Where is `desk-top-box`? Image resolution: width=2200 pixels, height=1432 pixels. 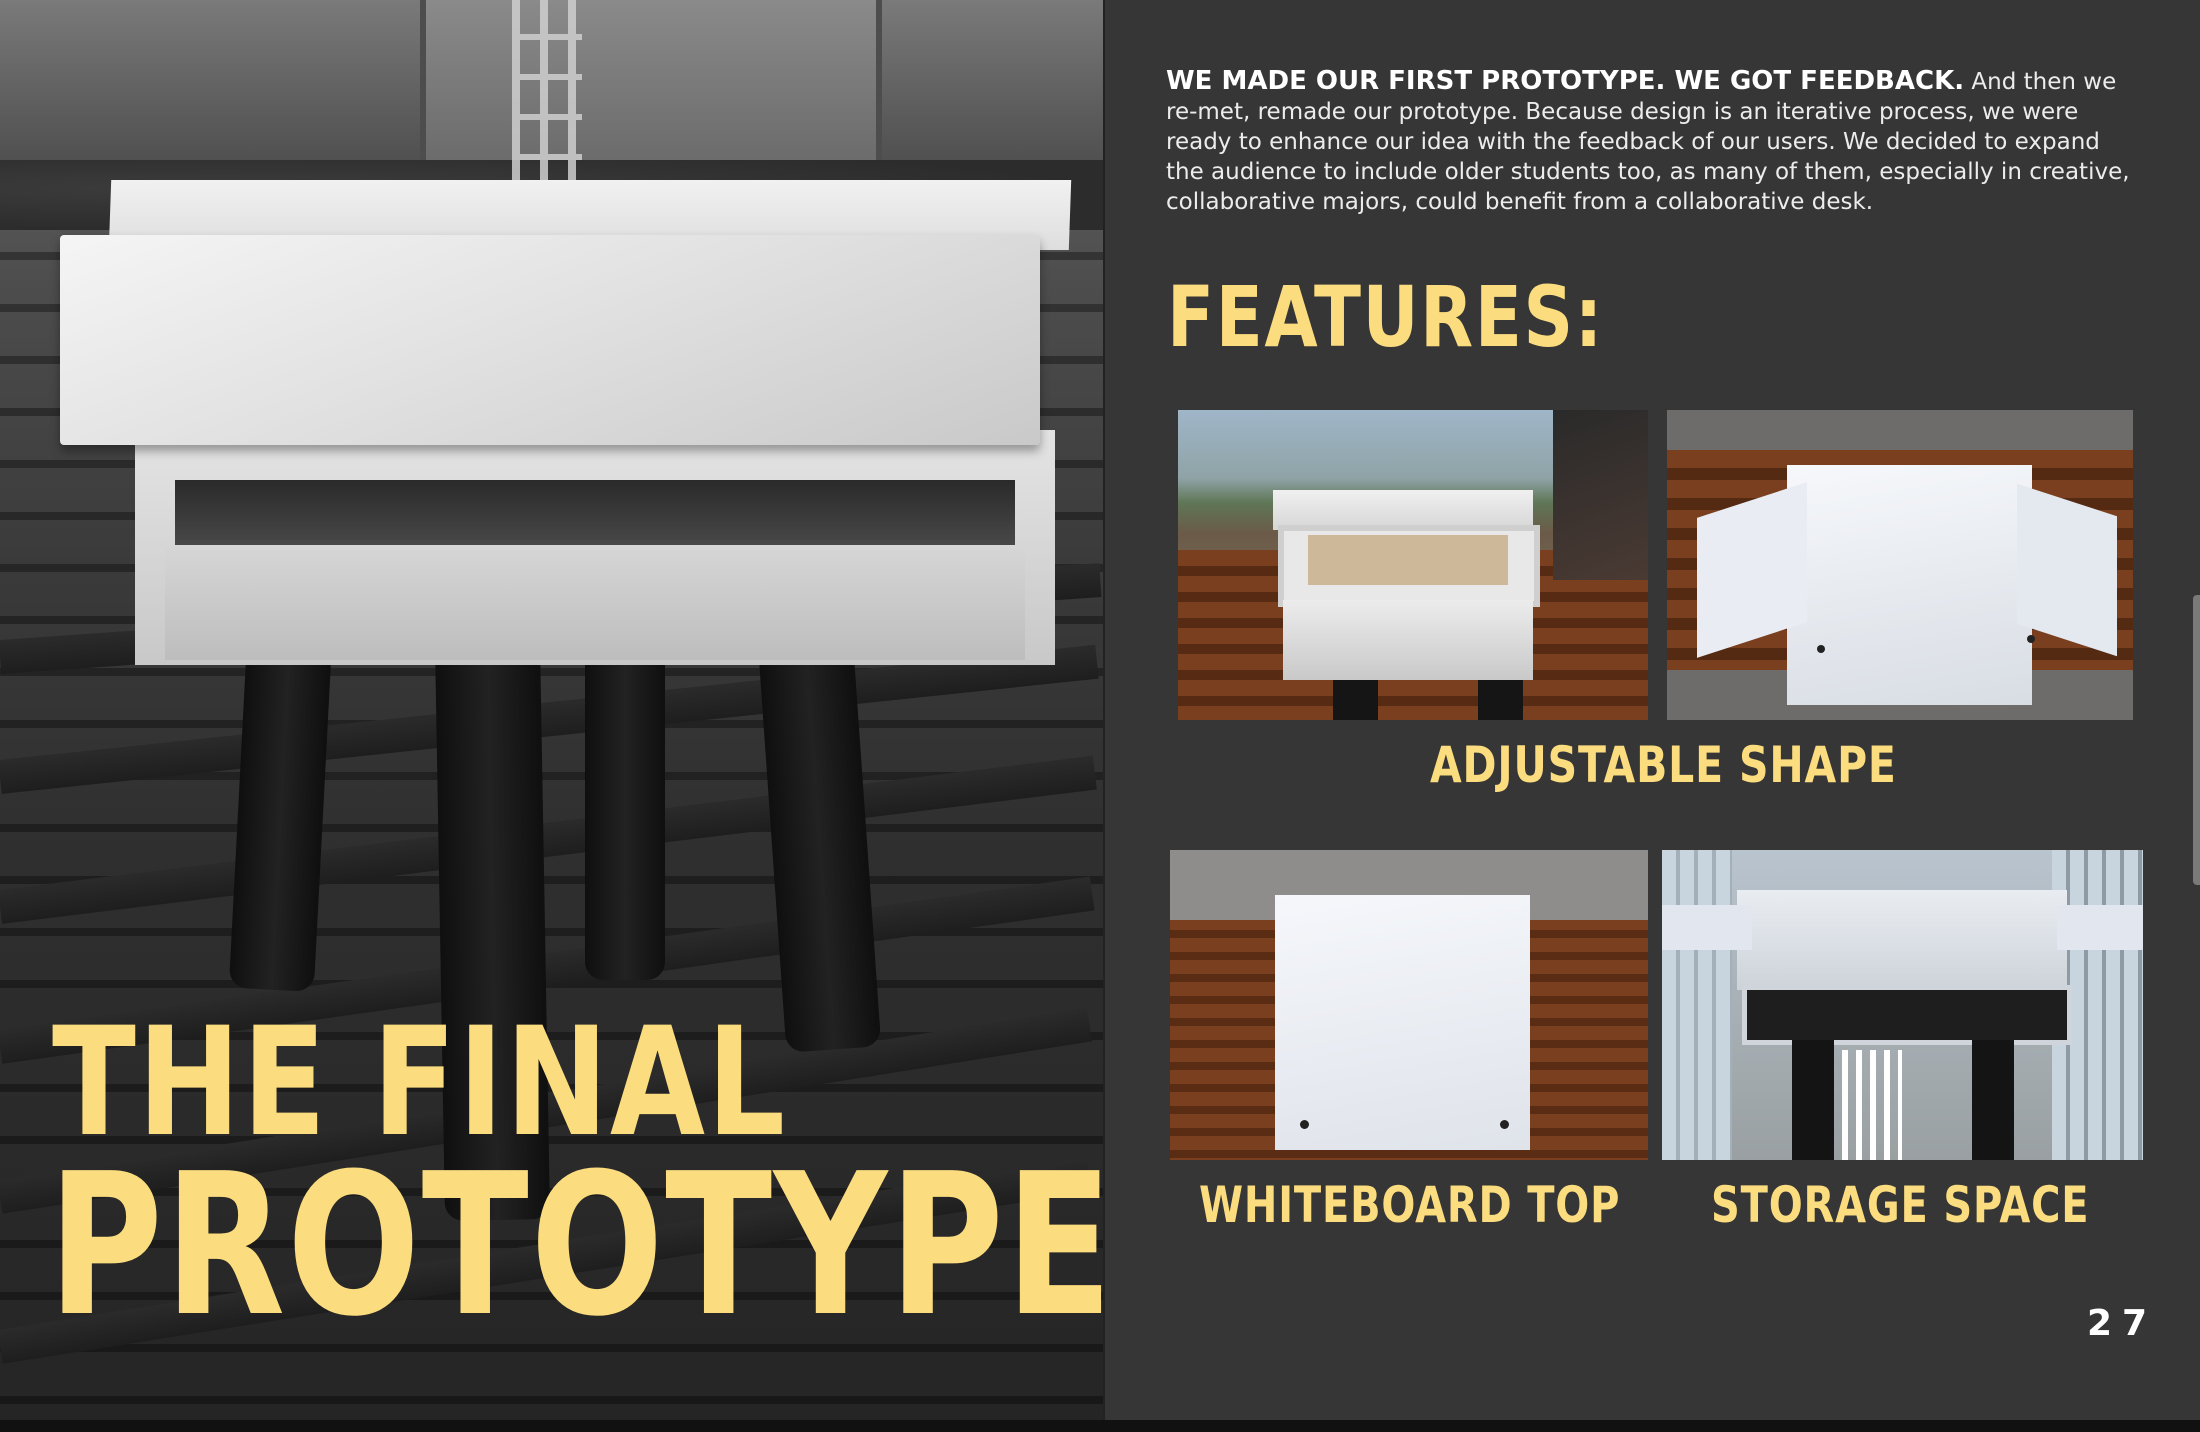 desk-top-box is located at coordinates (550, 340).